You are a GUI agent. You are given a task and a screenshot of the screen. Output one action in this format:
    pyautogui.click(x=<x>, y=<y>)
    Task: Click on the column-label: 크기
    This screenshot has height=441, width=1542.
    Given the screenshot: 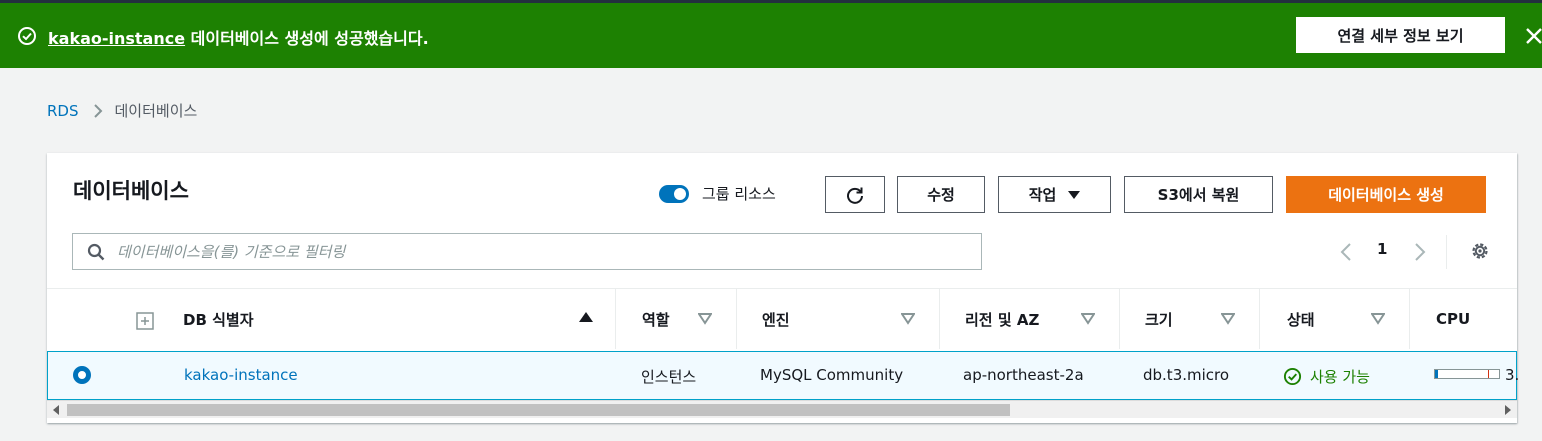 What is the action you would take?
    pyautogui.click(x=1159, y=319)
    